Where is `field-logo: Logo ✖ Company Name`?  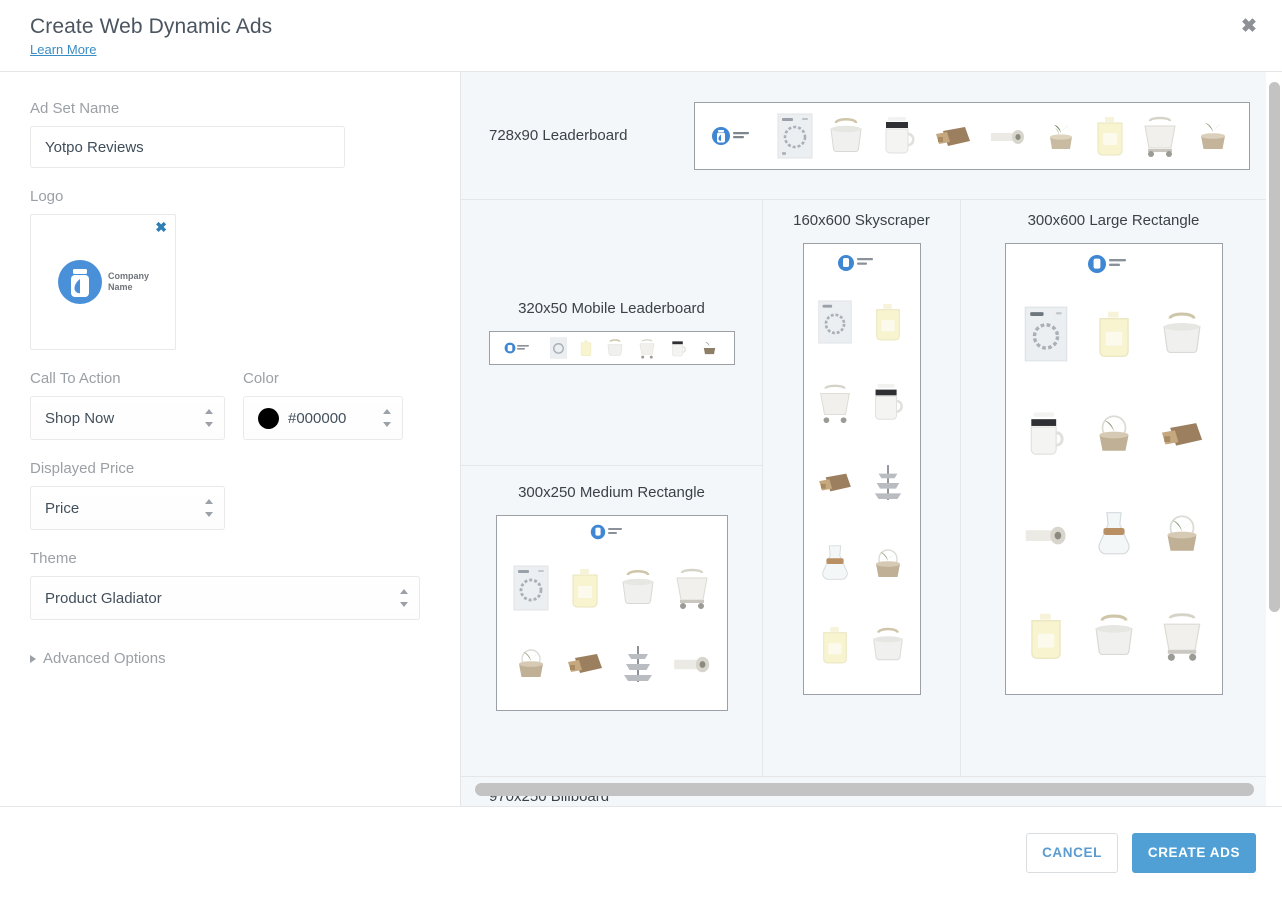
field-logo: Logo ✖ Company Name is located at coordinates (230, 269).